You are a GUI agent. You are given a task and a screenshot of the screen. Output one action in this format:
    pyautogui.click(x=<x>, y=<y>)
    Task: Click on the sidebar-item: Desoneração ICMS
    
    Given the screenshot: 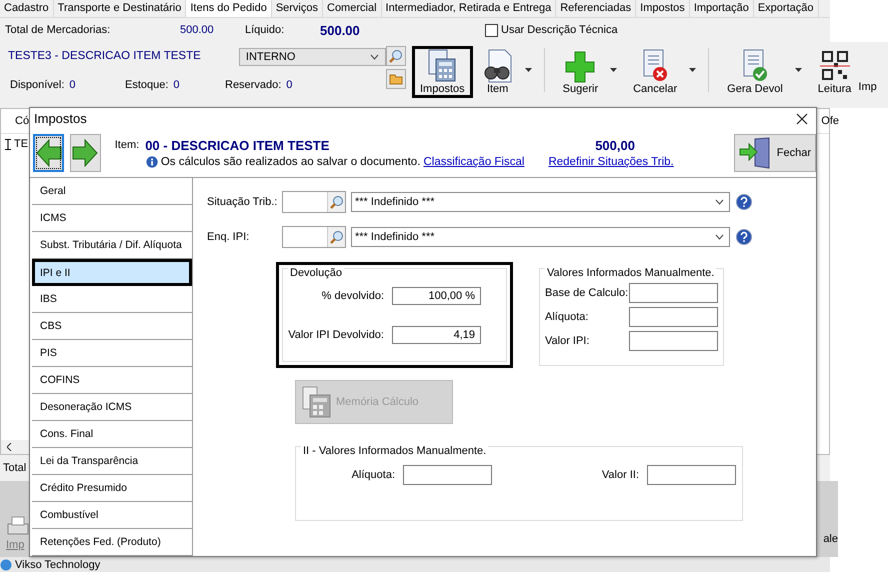 What is the action you would take?
    pyautogui.click(x=112, y=407)
    